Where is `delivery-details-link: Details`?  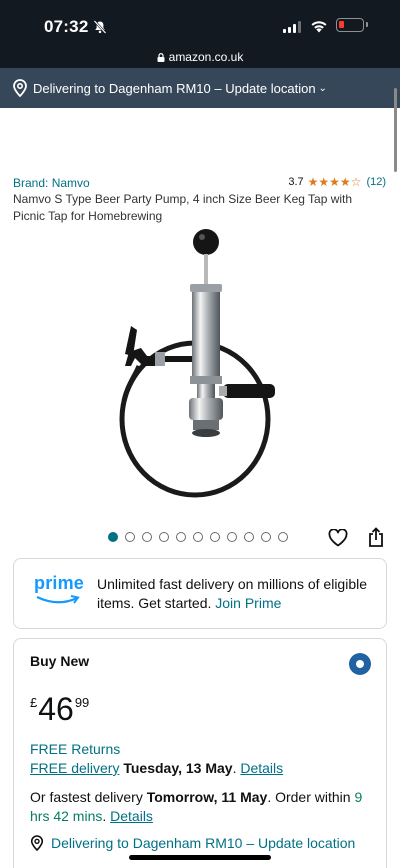
delivery-details-link: Details is located at coordinates (261, 768).